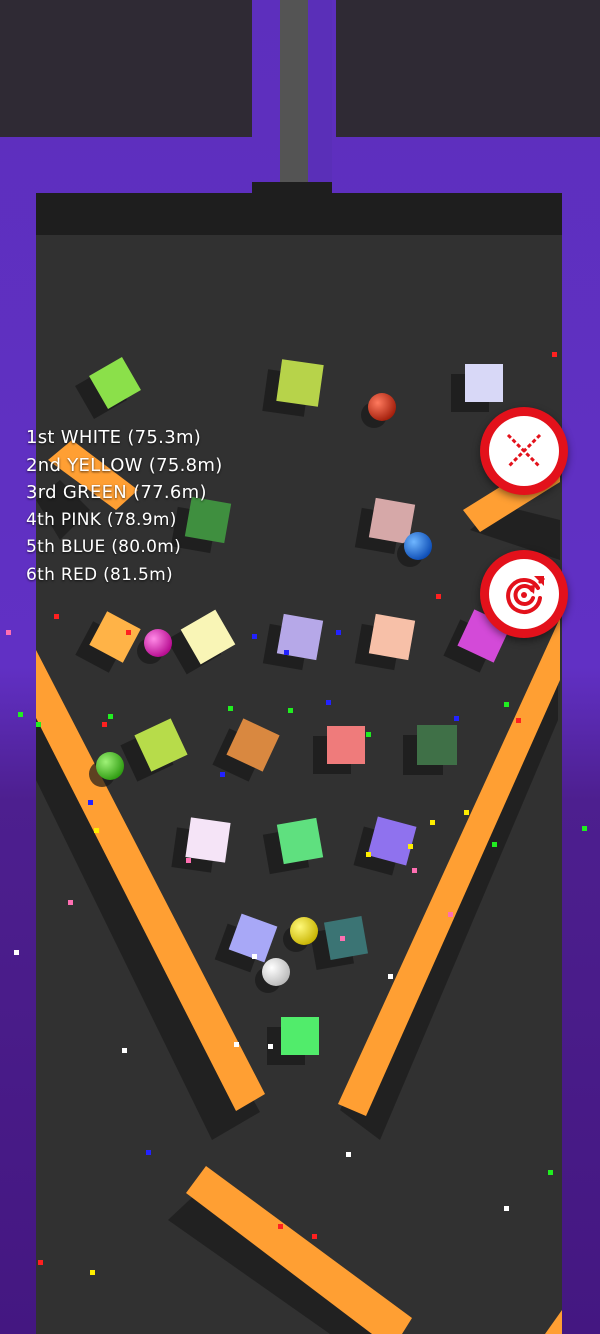 This screenshot has height=1334, width=600. What do you see at coordinates (294, 91) in the screenshot?
I see `entry-chute` at bounding box center [294, 91].